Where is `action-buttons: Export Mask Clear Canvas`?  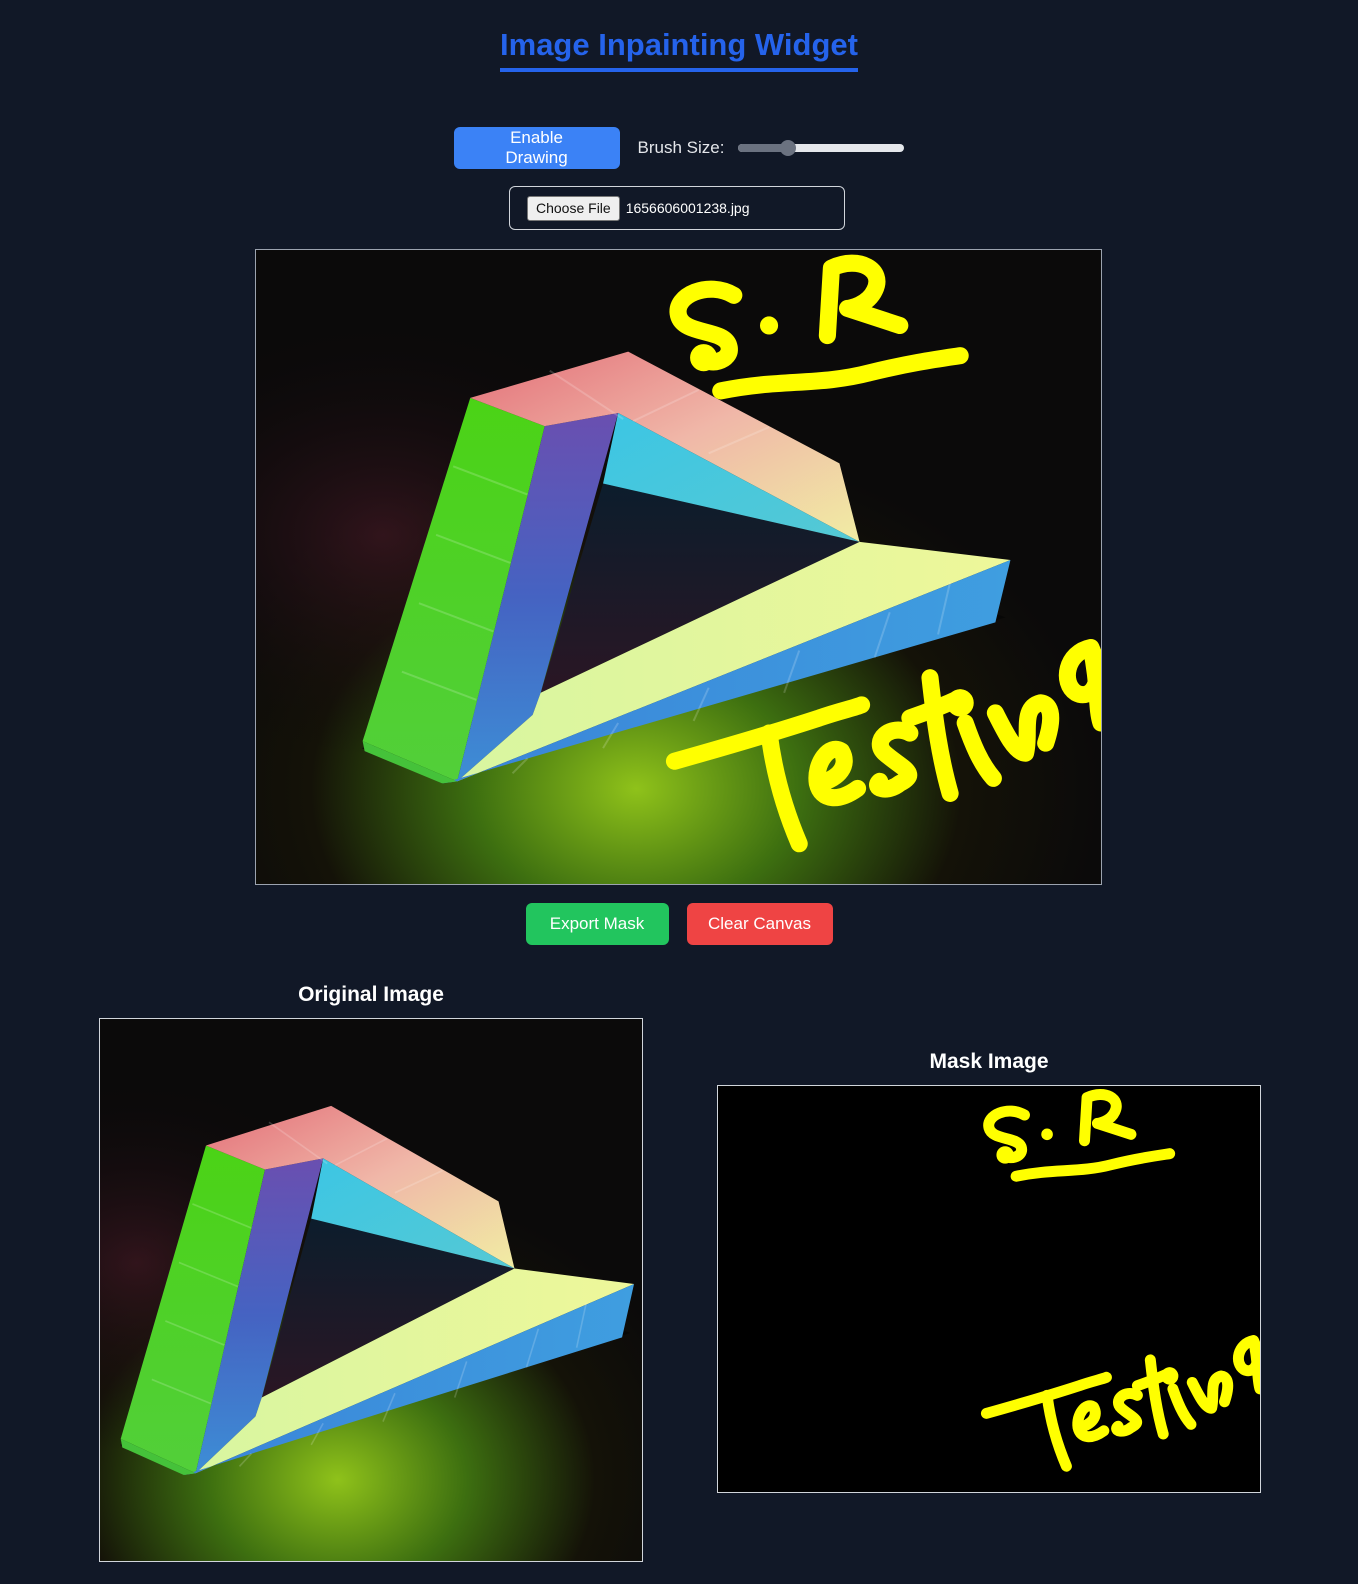 action-buttons: Export Mask Clear Canvas is located at coordinates (679, 924).